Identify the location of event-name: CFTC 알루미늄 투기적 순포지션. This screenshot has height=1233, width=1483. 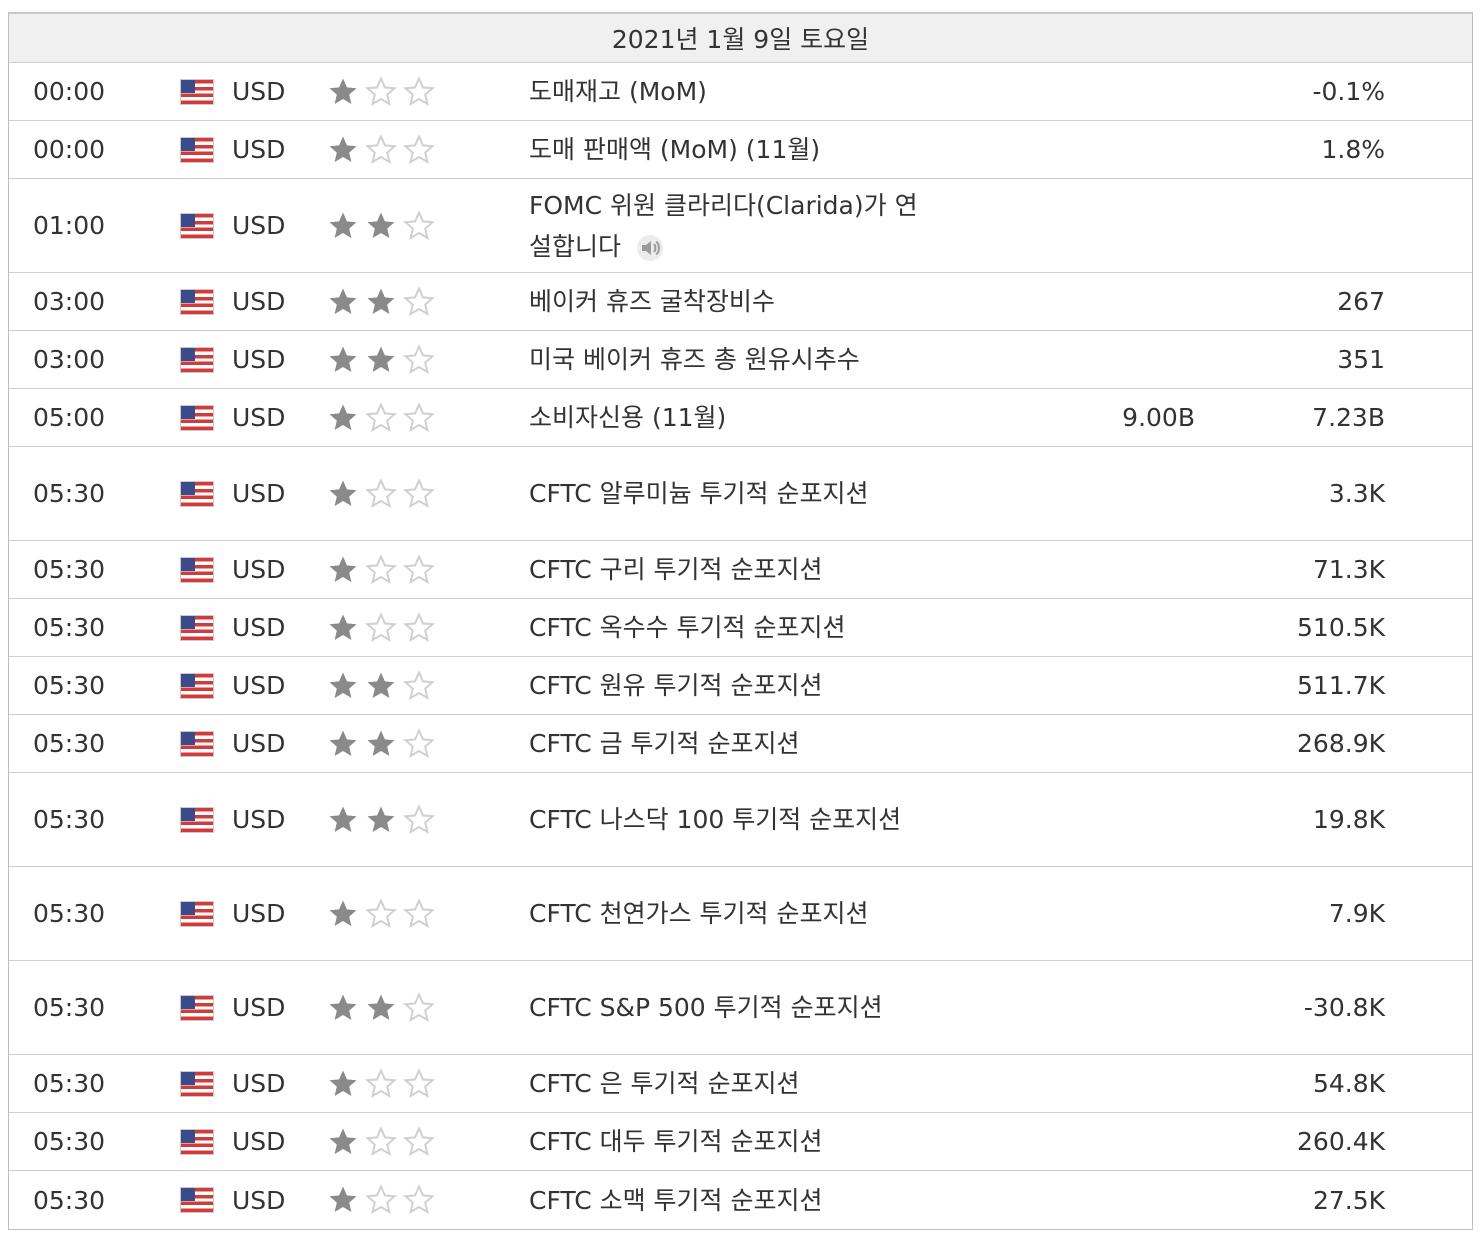
(699, 493).